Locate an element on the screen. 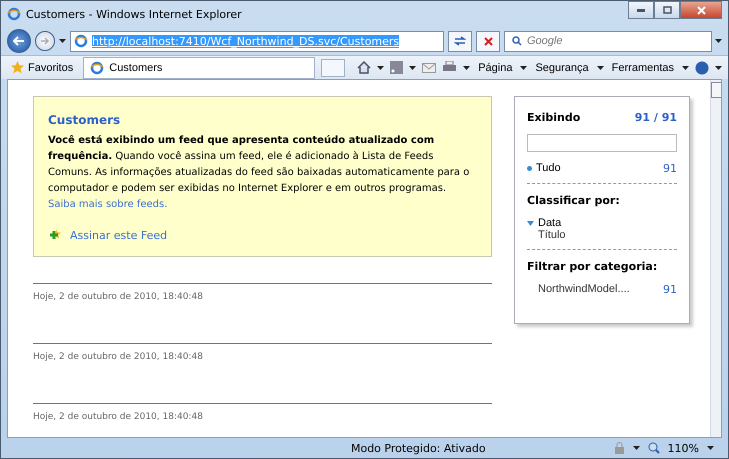  protected-mode-status: Modo Protegido: Ativado is located at coordinates (418, 448).